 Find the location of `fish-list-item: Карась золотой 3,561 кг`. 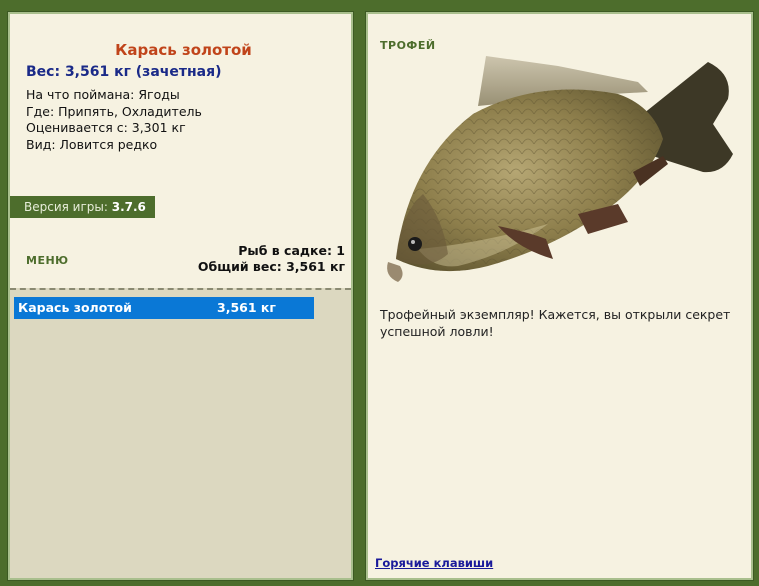

fish-list-item: Карась золотой 3,561 кг is located at coordinates (164, 308).